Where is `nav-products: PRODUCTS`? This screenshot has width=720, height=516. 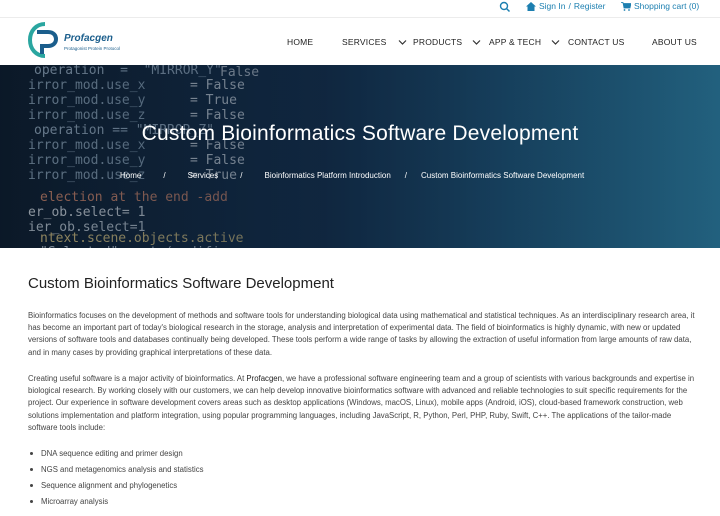
nav-products: PRODUCTS is located at coordinates (447, 42).